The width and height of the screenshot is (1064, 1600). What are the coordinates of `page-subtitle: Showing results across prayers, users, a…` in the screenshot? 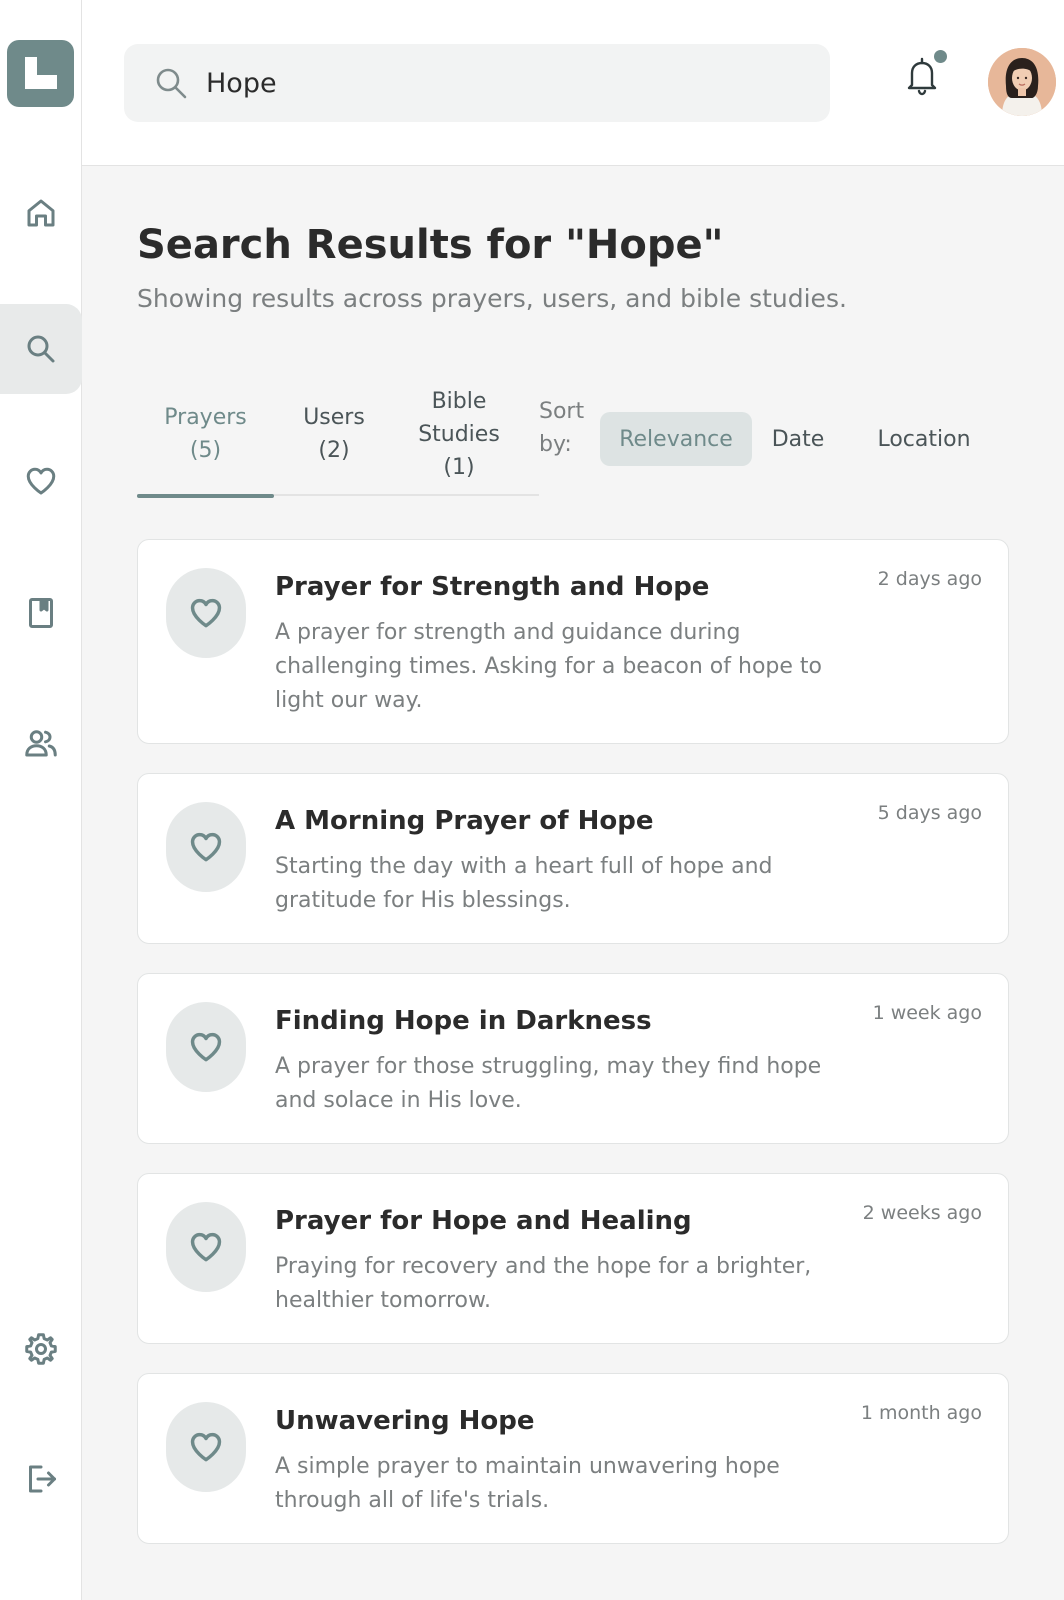 It's located at (492, 298).